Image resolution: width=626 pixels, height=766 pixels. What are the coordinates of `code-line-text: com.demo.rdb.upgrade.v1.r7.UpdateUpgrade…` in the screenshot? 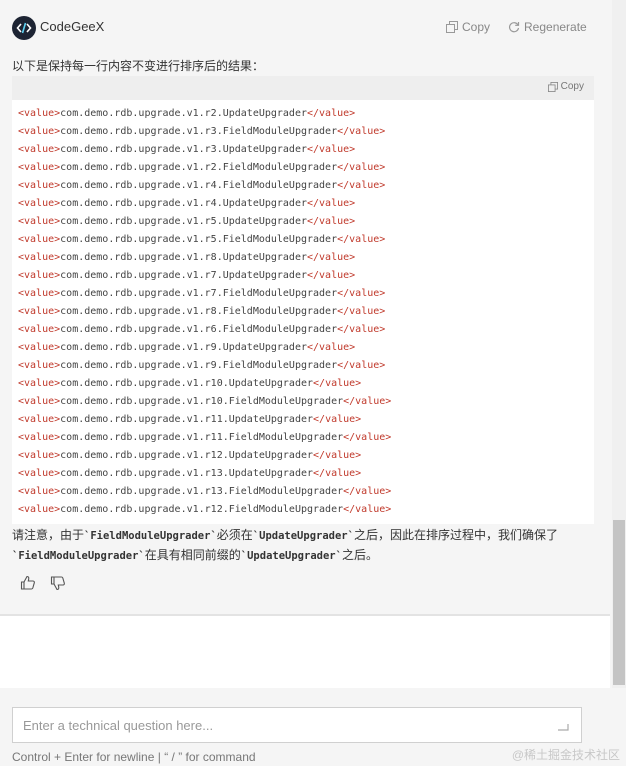 It's located at (183, 275).